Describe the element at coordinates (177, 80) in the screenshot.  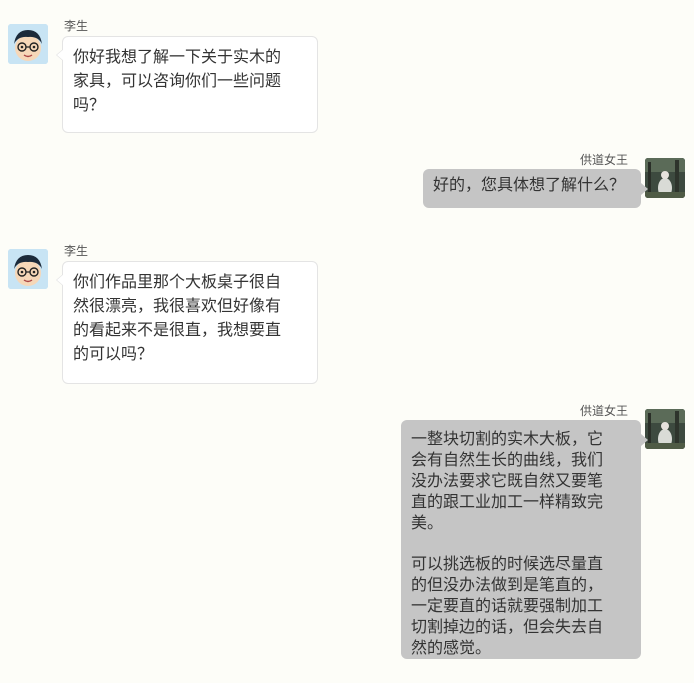
I see `message-line: 家具，可以咨询你们一些问题` at that location.